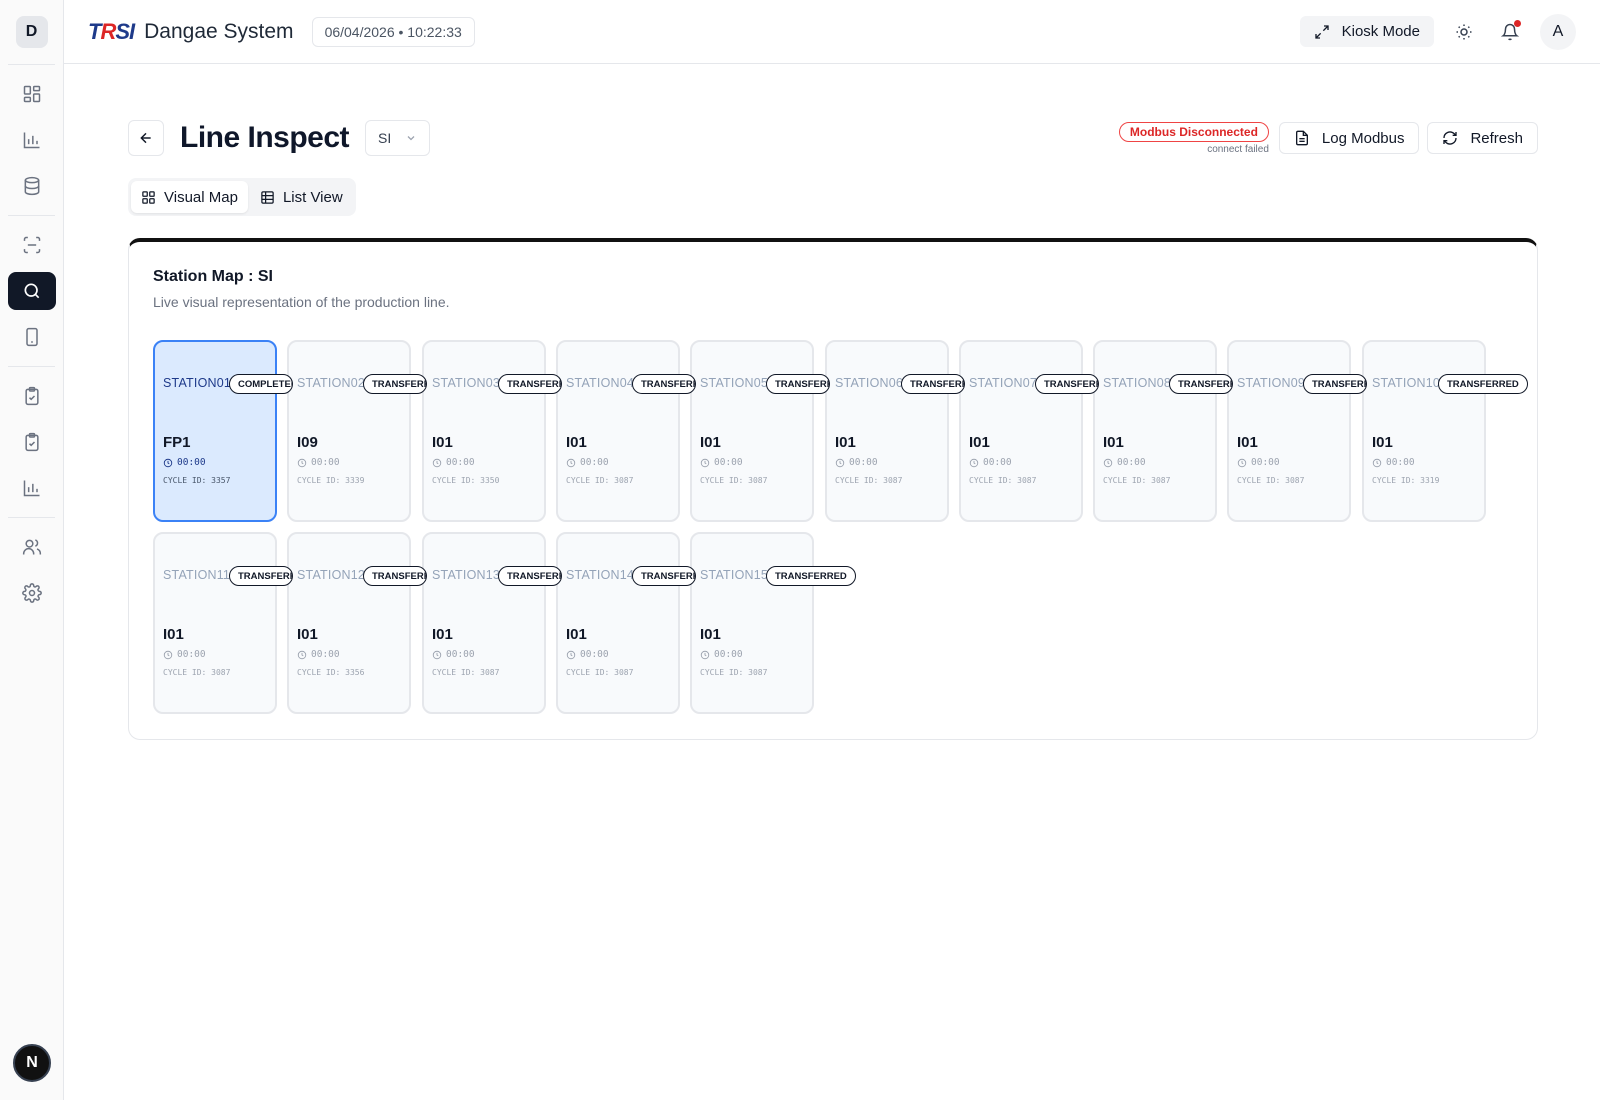 Image resolution: width=1600 pixels, height=1100 pixels. I want to click on refresh-button: Refresh, so click(1482, 138).